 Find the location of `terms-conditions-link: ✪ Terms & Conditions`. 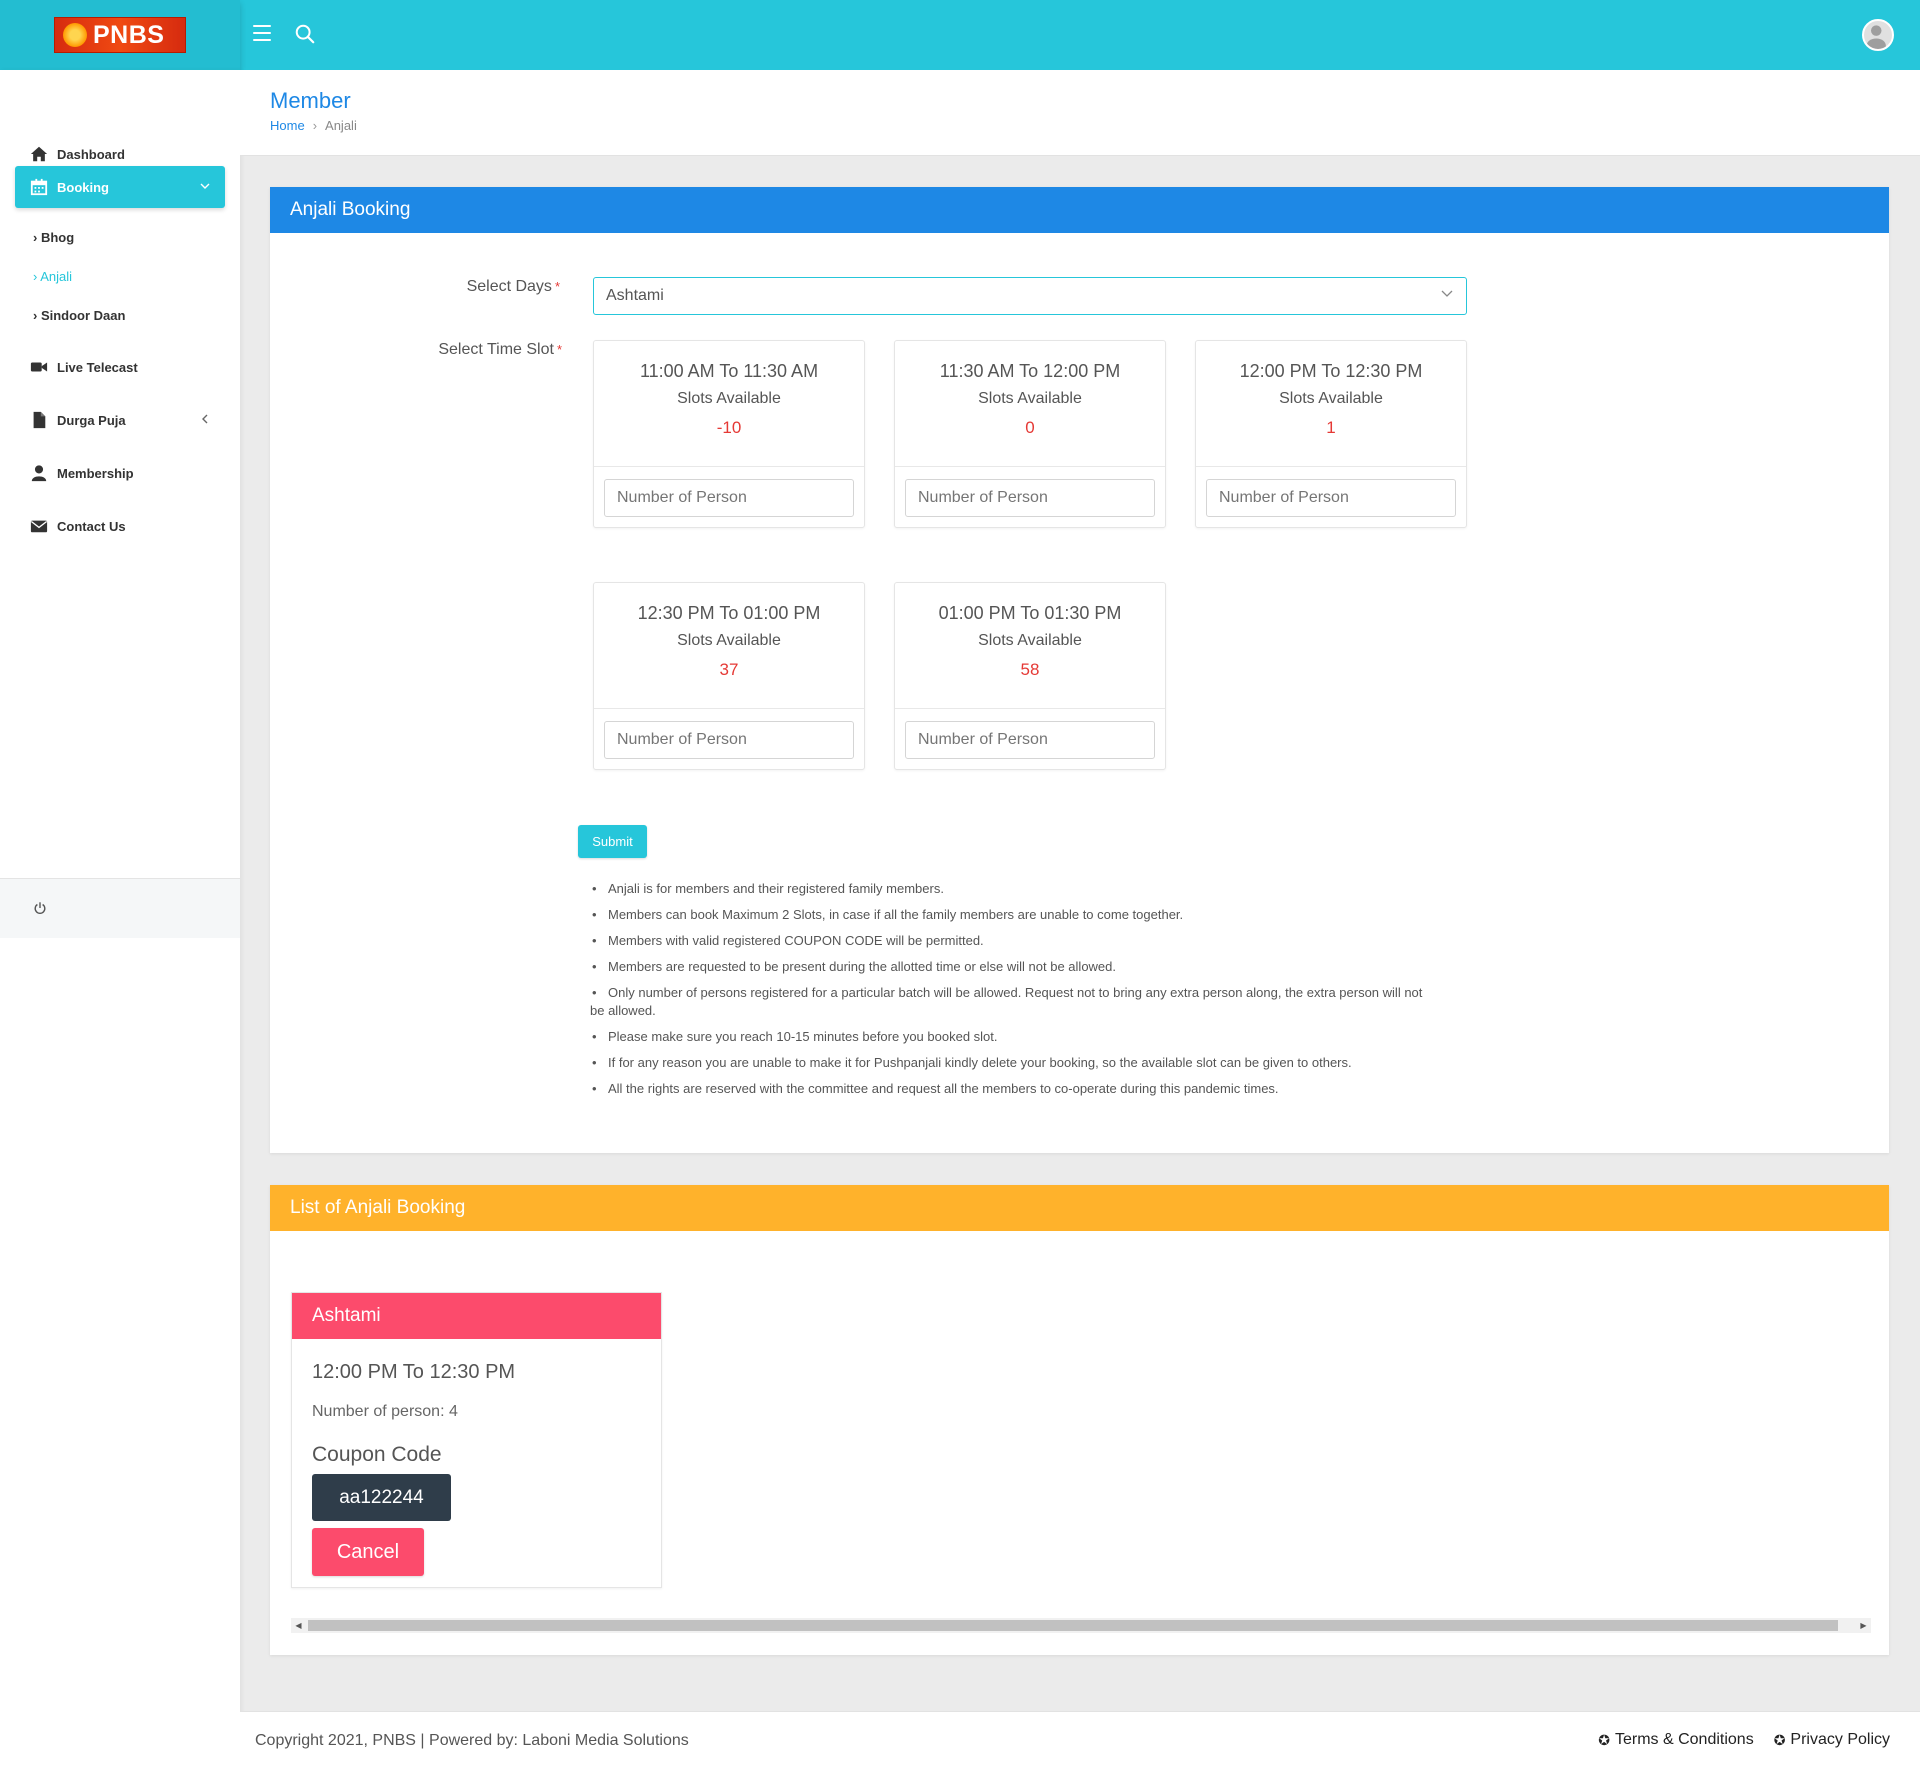

terms-conditions-link: ✪ Terms & Conditions is located at coordinates (1675, 1740).